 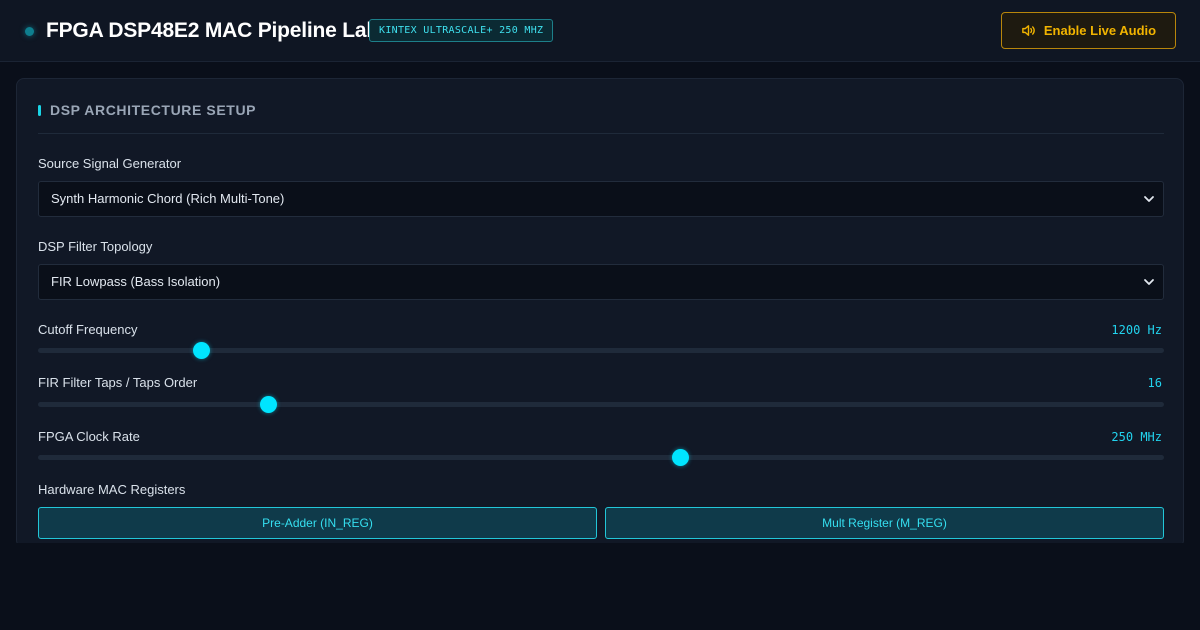 What do you see at coordinates (1136, 330) in the screenshot?
I see `cutoff-readout: 1200 Hz` at bounding box center [1136, 330].